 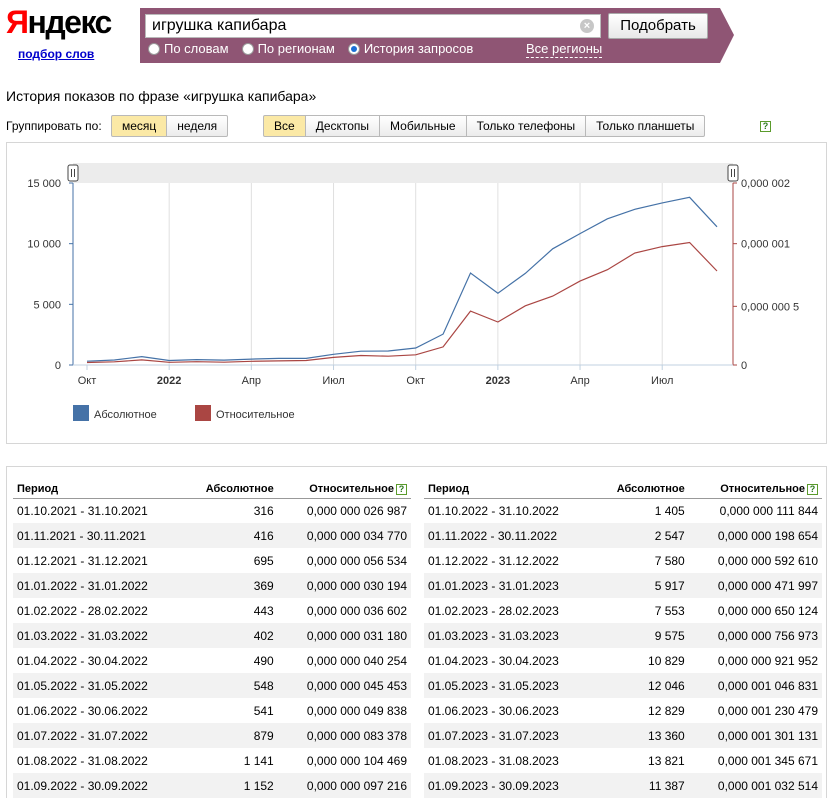 What do you see at coordinates (493, 510) in the screenshot?
I see `period-cell: 01.10.2022 - 31.10.2022` at bounding box center [493, 510].